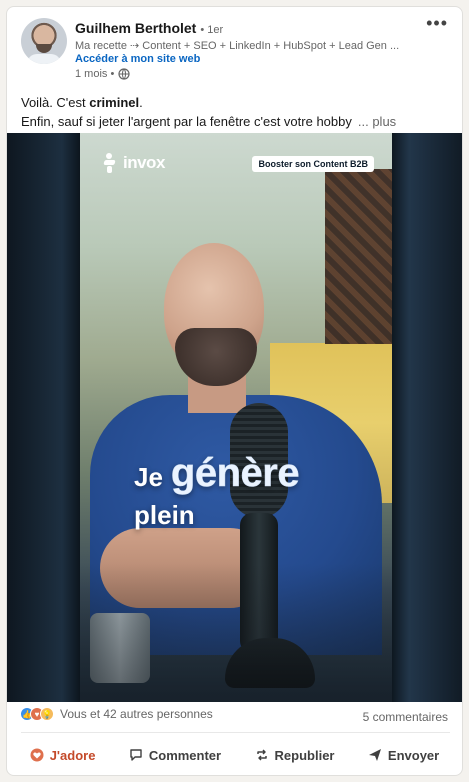  What do you see at coordinates (374, 755) in the screenshot?
I see `send-icon` at bounding box center [374, 755].